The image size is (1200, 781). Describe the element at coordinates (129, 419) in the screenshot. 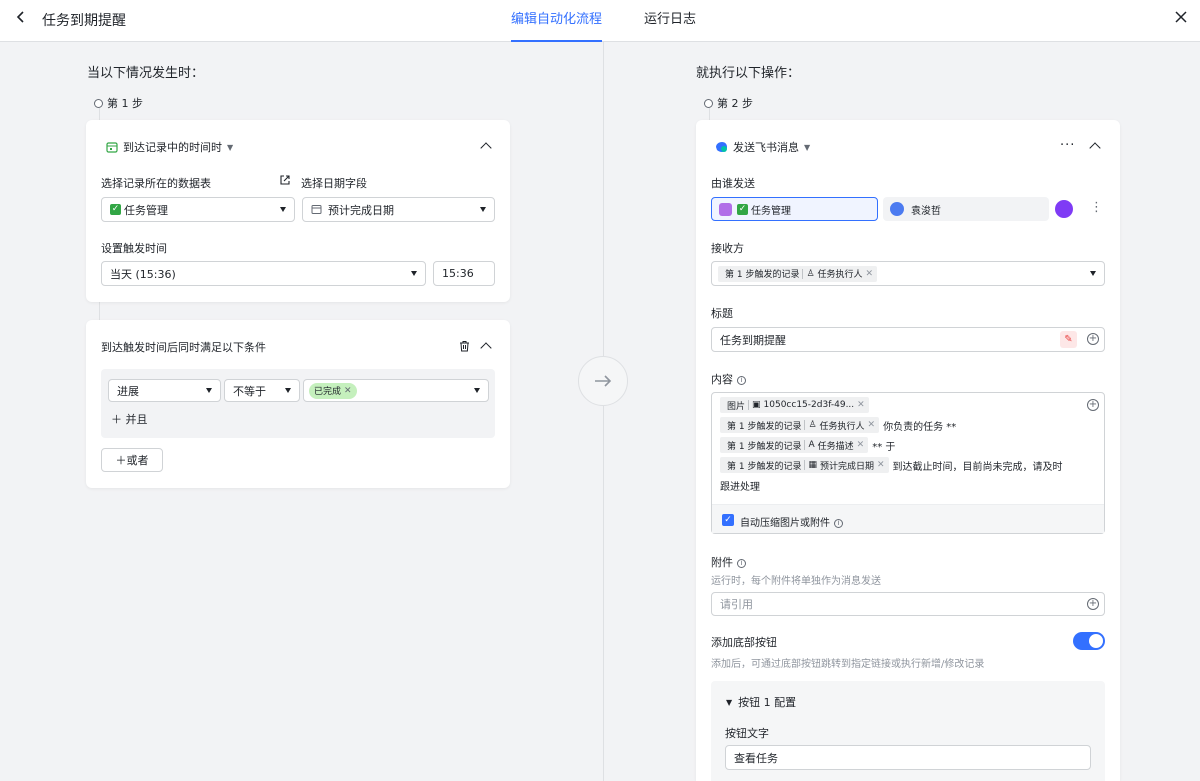

I see `add-and-condition-button: ＋ 并且` at that location.